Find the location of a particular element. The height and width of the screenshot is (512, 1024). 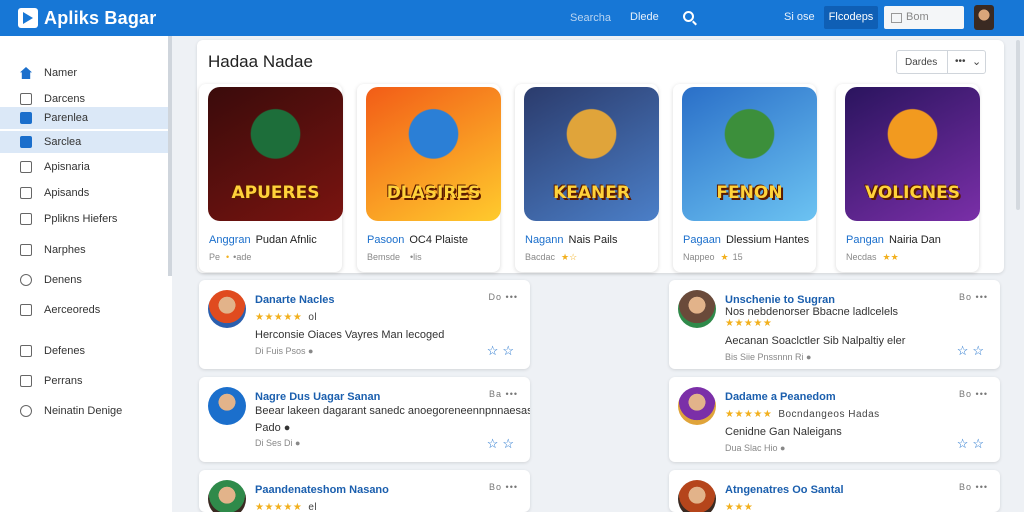

sidebar-item-4: Apisnaria is located at coordinates (84, 167).